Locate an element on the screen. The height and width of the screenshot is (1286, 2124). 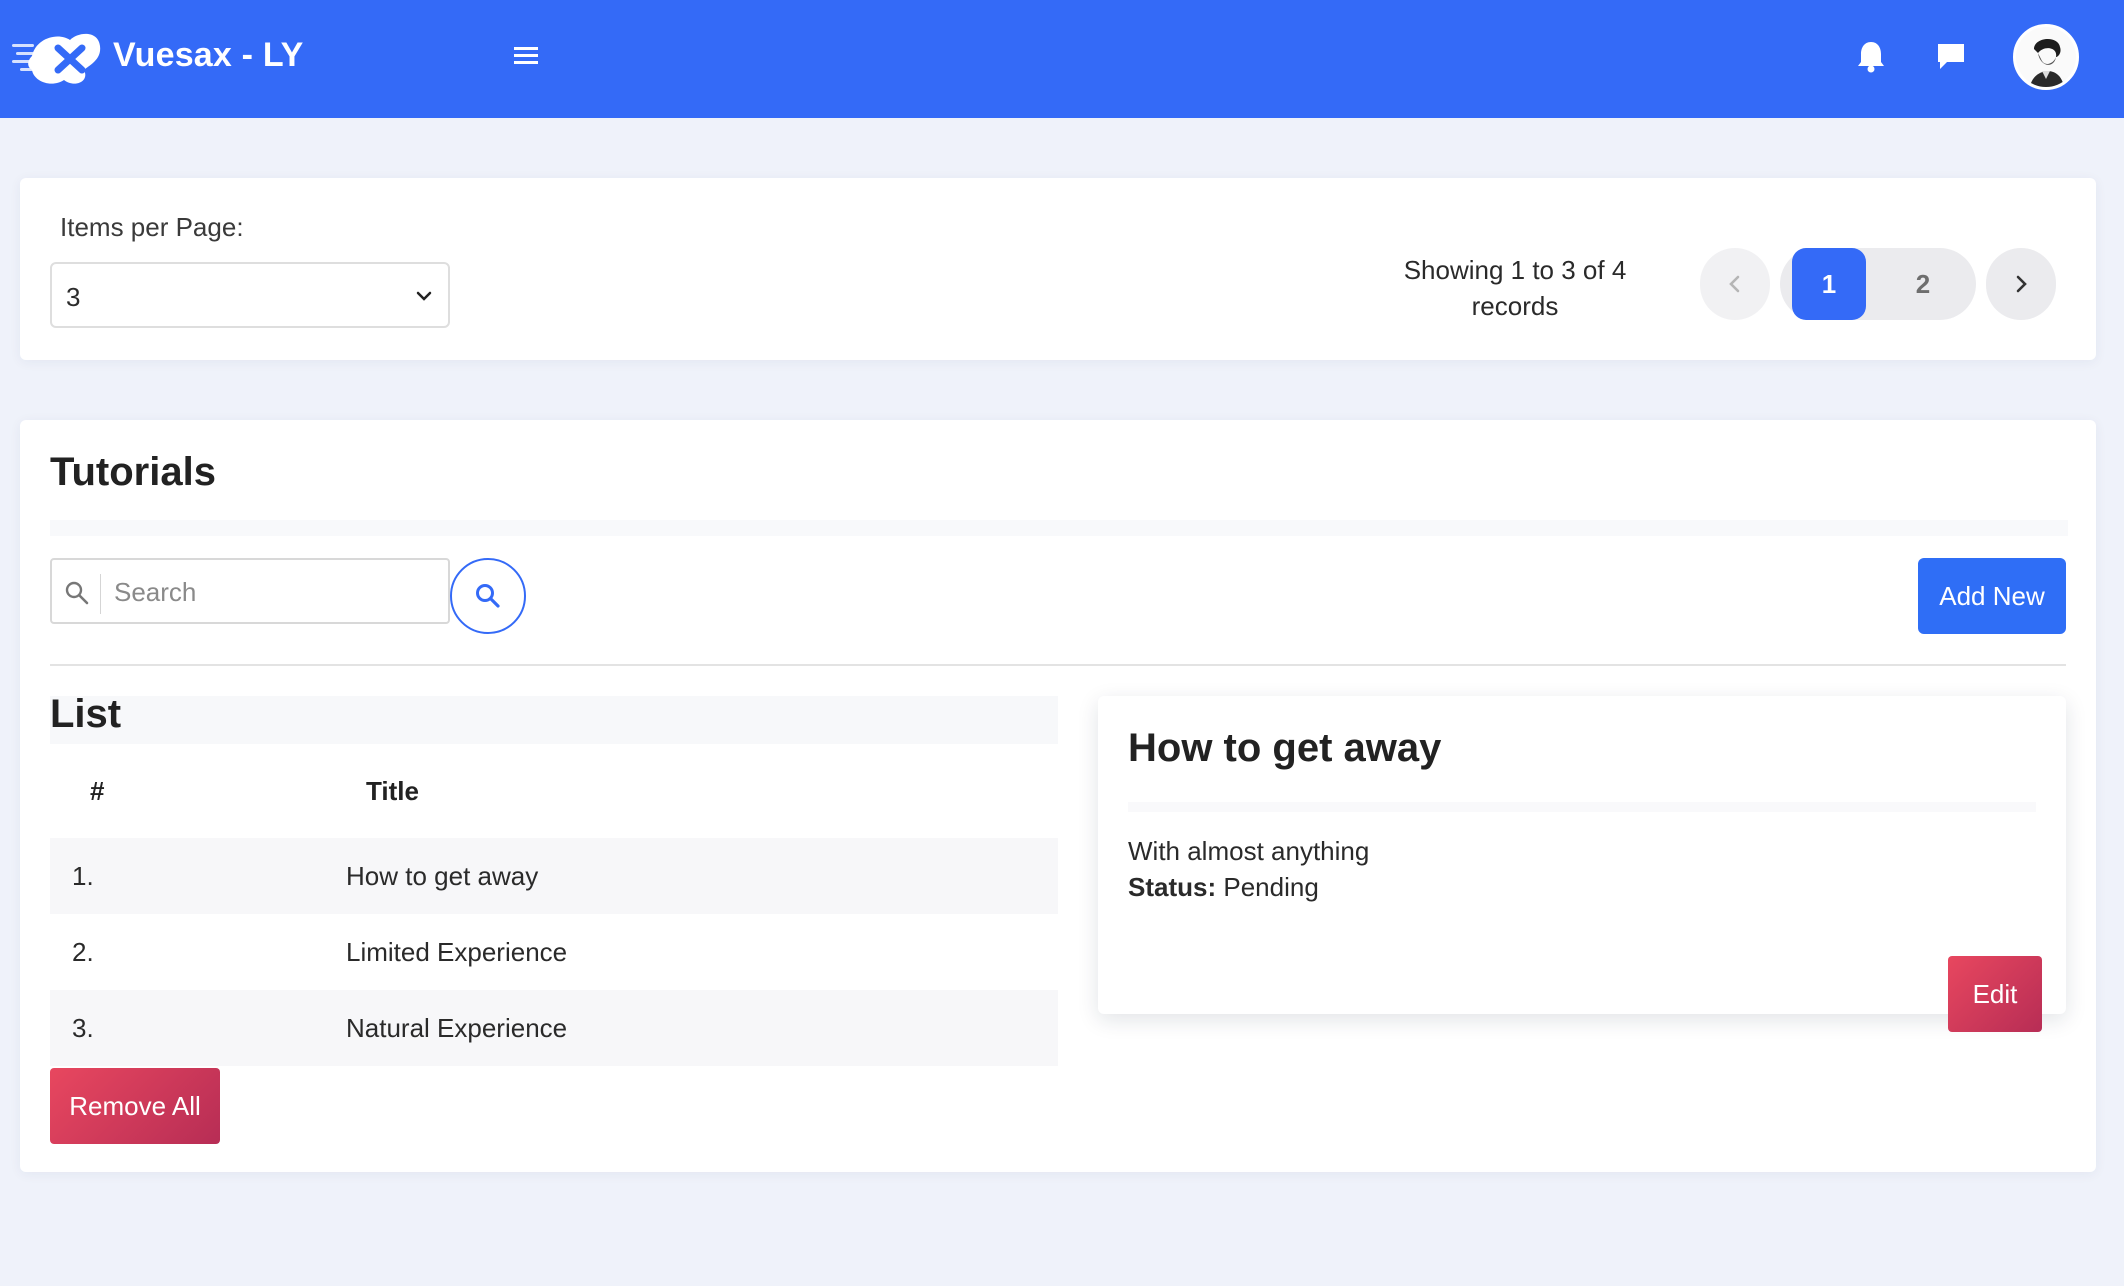
detail-divider is located at coordinates (1582, 807).